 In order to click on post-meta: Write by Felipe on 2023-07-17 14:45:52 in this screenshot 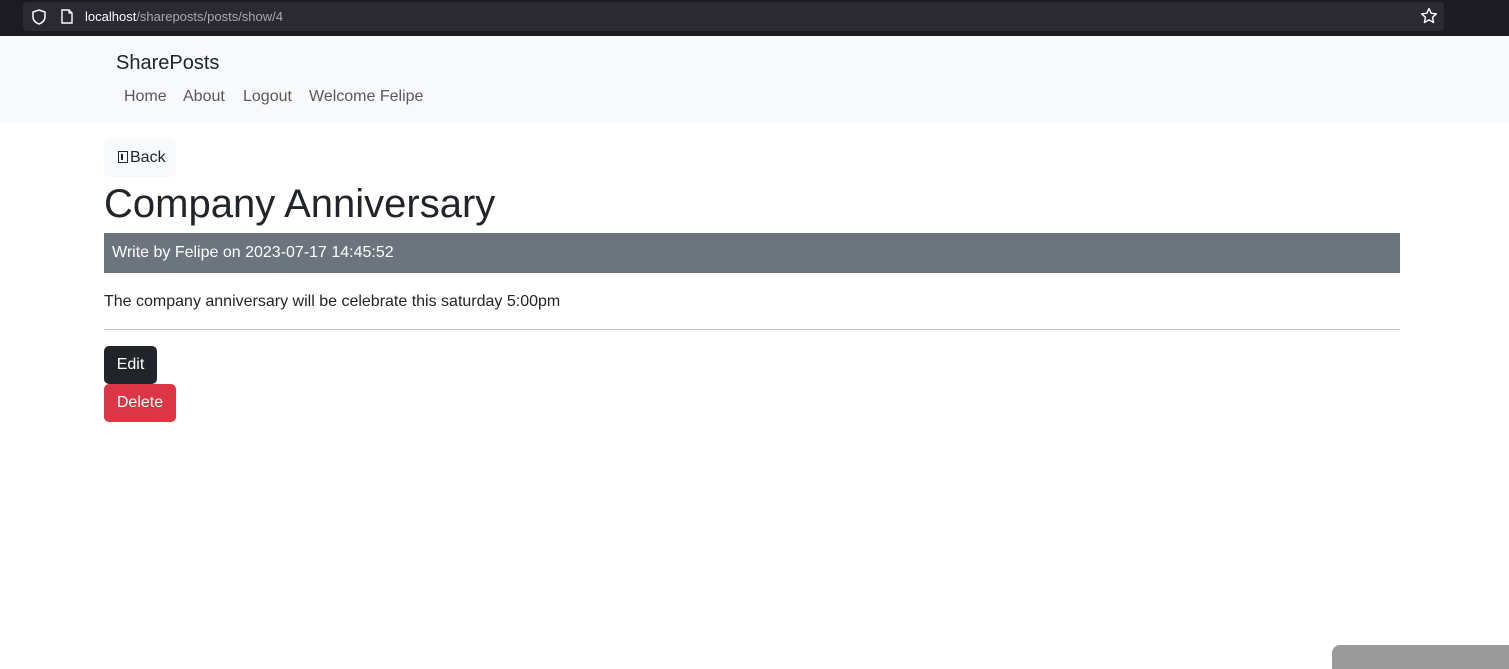, I will do `click(752, 253)`.